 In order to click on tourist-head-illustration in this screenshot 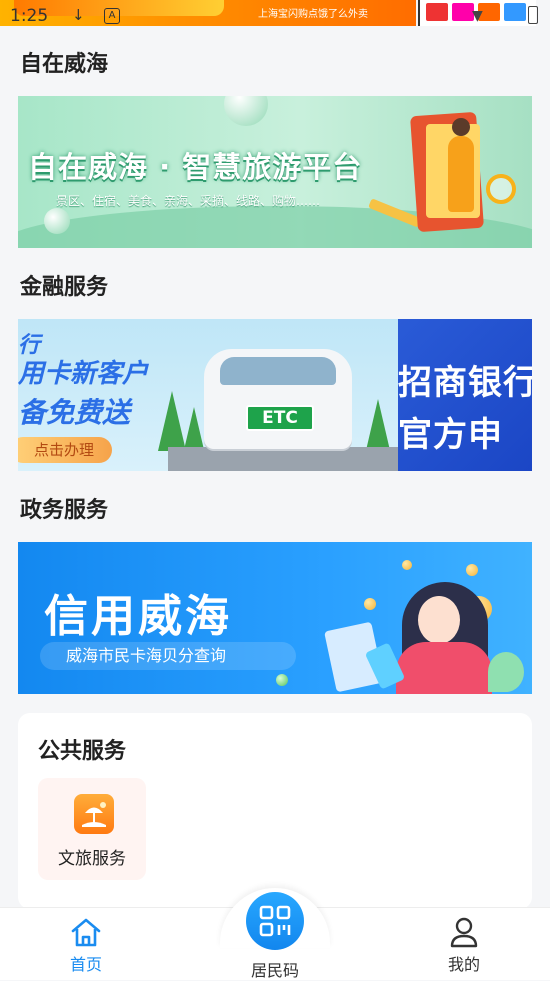, I will do `click(461, 127)`.